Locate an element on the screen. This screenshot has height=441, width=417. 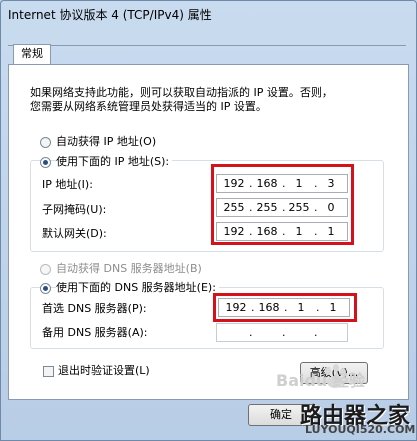
validate-label: 退出时验证设置(L) is located at coordinates (104, 371).